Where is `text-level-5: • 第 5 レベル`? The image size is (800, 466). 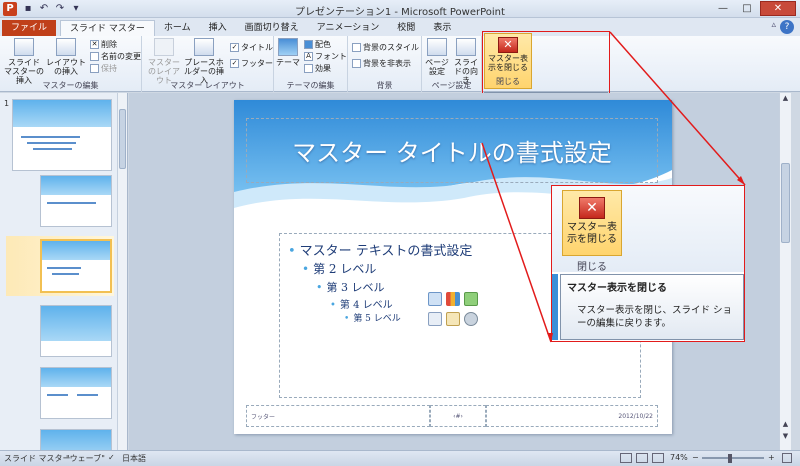
text-level-5: • 第 5 レベル is located at coordinates (372, 319).